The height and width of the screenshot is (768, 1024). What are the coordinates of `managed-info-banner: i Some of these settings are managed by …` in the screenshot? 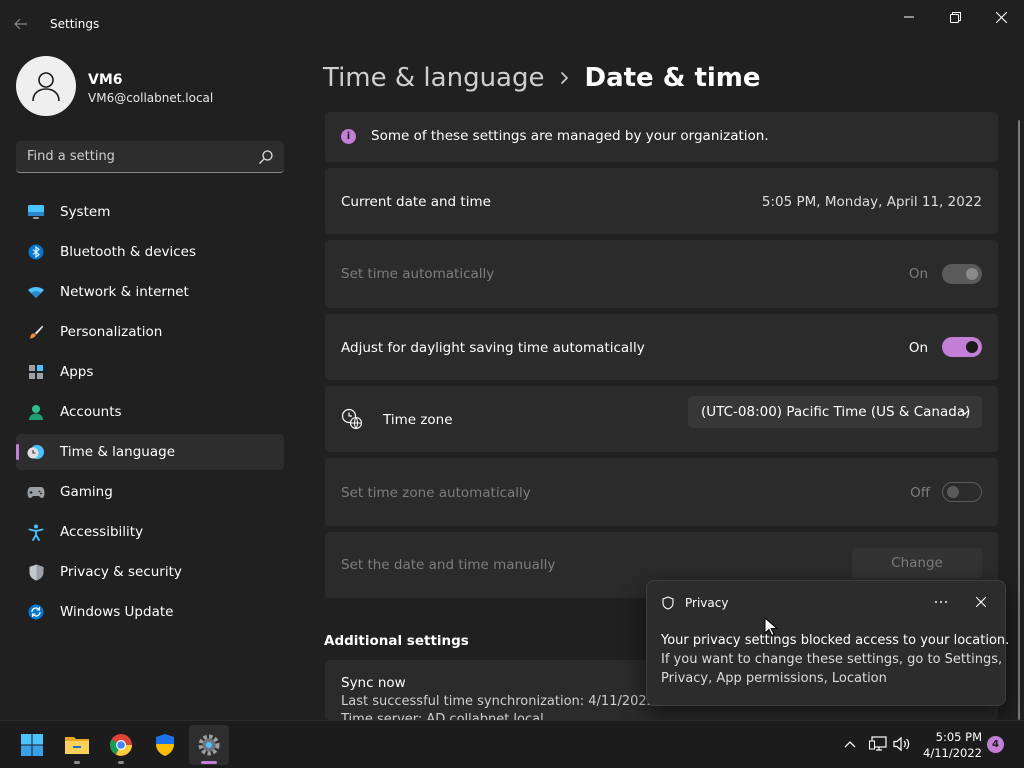 It's located at (661, 137).